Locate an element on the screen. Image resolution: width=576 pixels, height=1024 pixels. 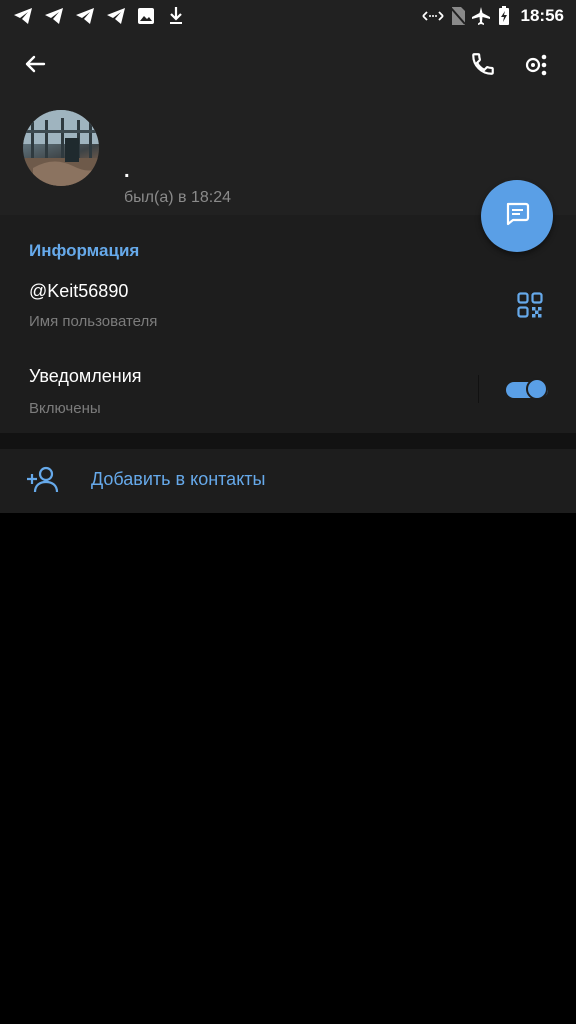
profile-name: . is located at coordinates (127, 171).